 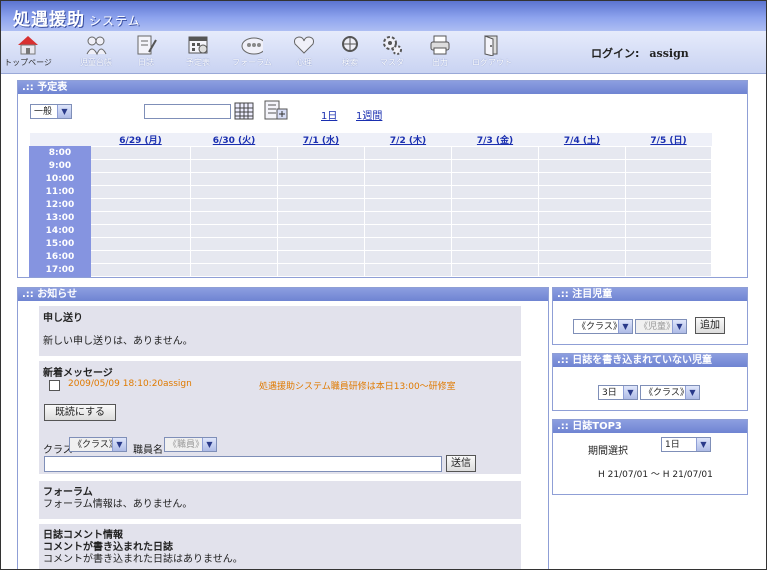 What do you see at coordinates (187, 111) in the screenshot?
I see `date-input` at bounding box center [187, 111].